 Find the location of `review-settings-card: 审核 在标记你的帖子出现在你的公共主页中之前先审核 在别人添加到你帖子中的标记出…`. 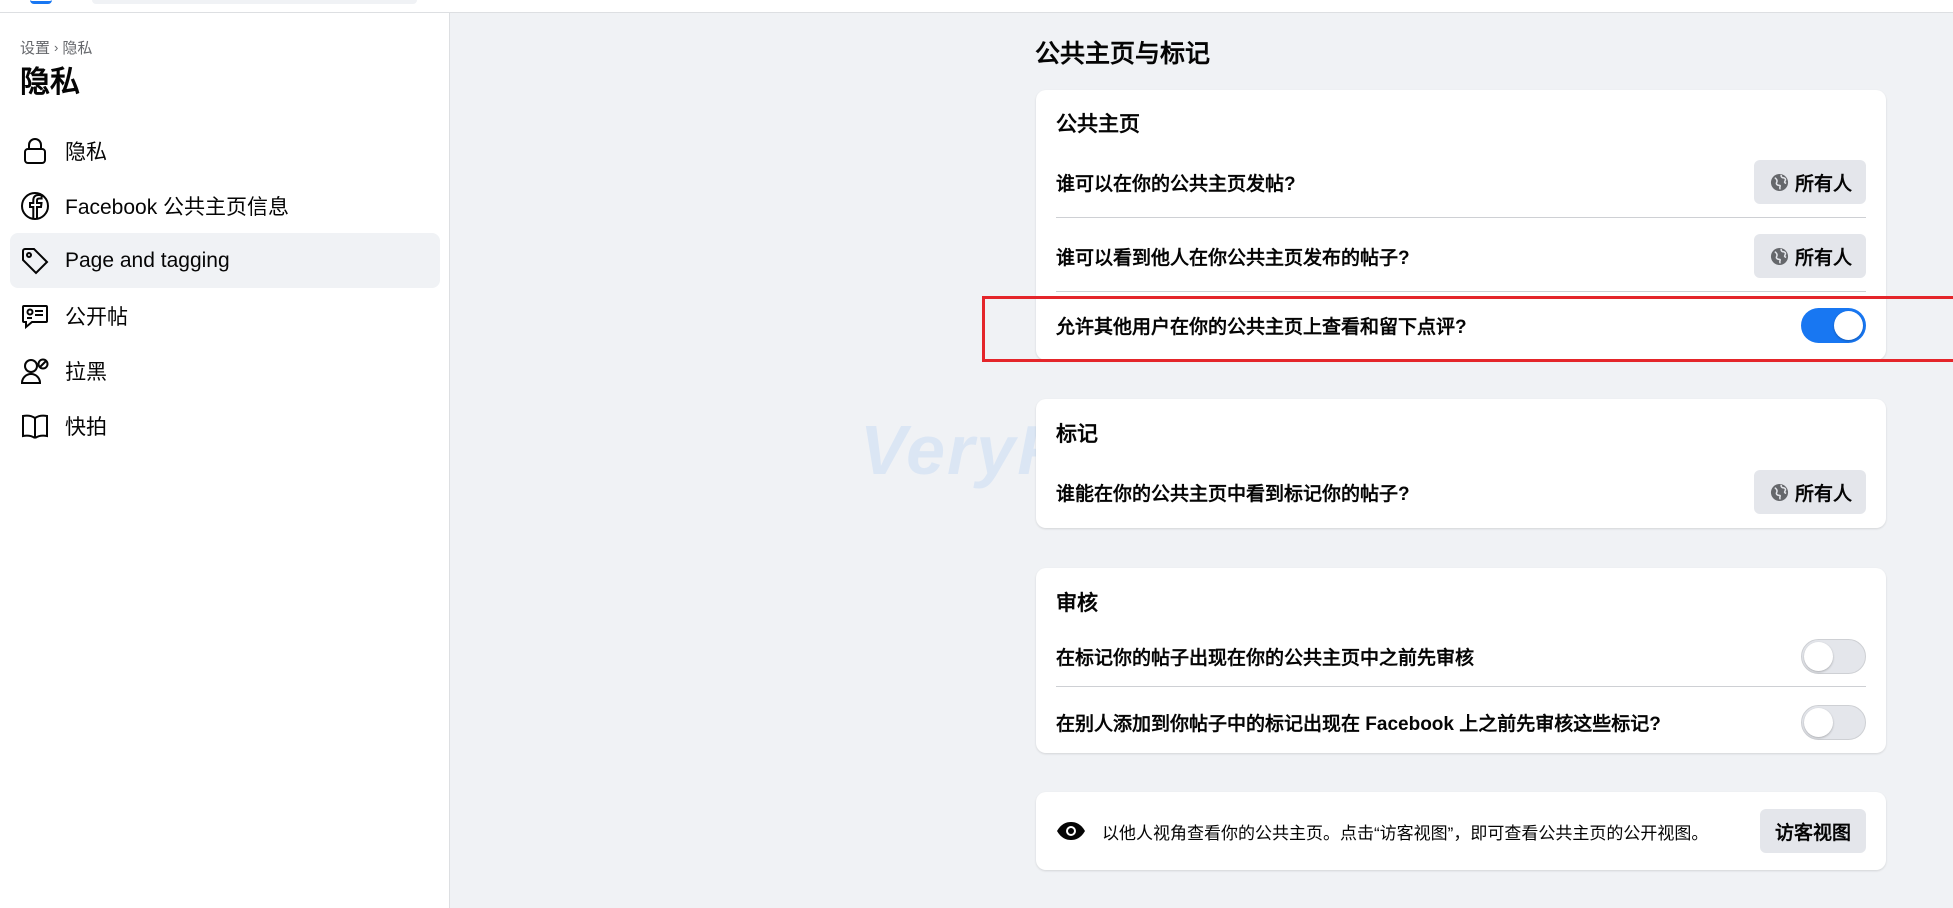

review-settings-card: 审核 在标记你的帖子出现在你的公共主页中之前先审核 在别人添加到你帖子中的标记出… is located at coordinates (1461, 660).